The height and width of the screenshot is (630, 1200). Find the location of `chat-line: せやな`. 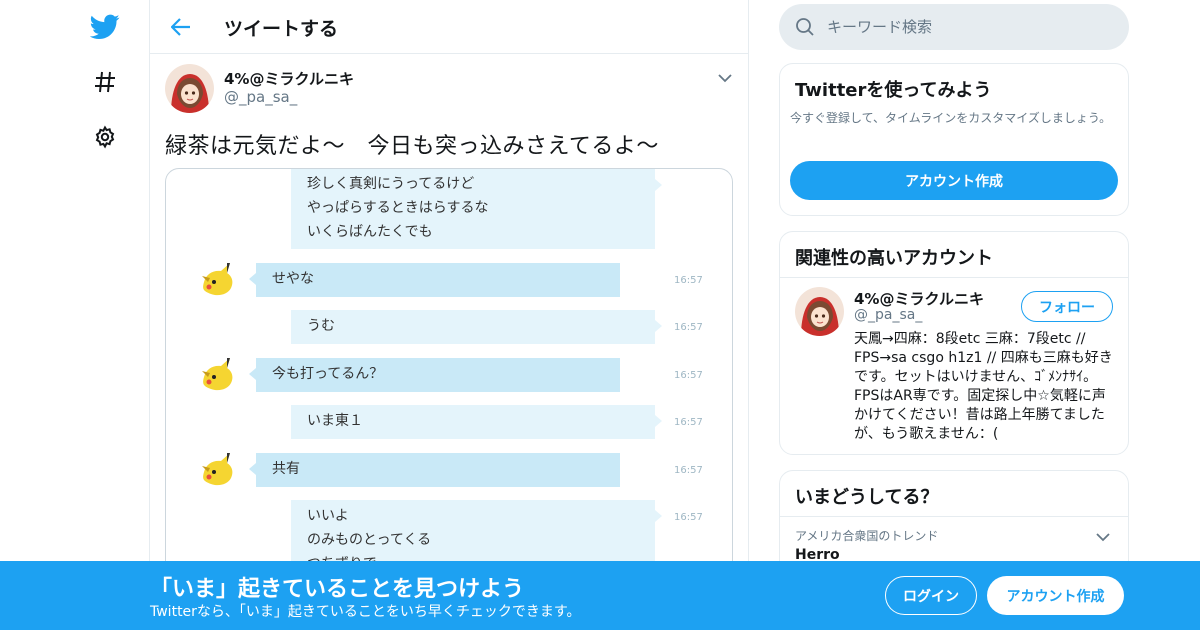

chat-line: せやな is located at coordinates (293, 279).